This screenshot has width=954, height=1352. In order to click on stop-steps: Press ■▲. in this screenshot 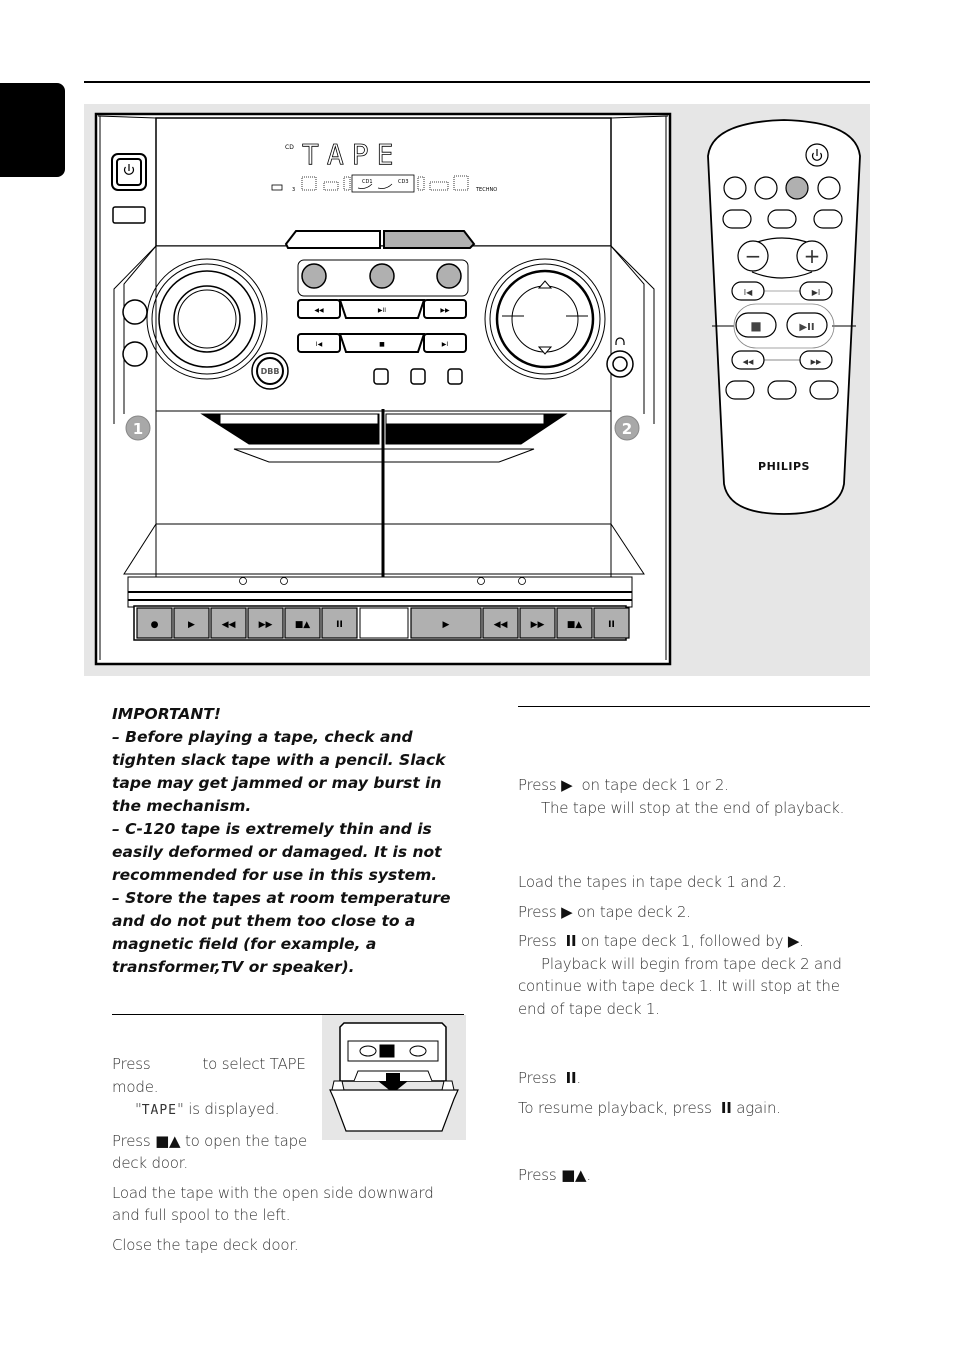, I will do `click(694, 1175)`.